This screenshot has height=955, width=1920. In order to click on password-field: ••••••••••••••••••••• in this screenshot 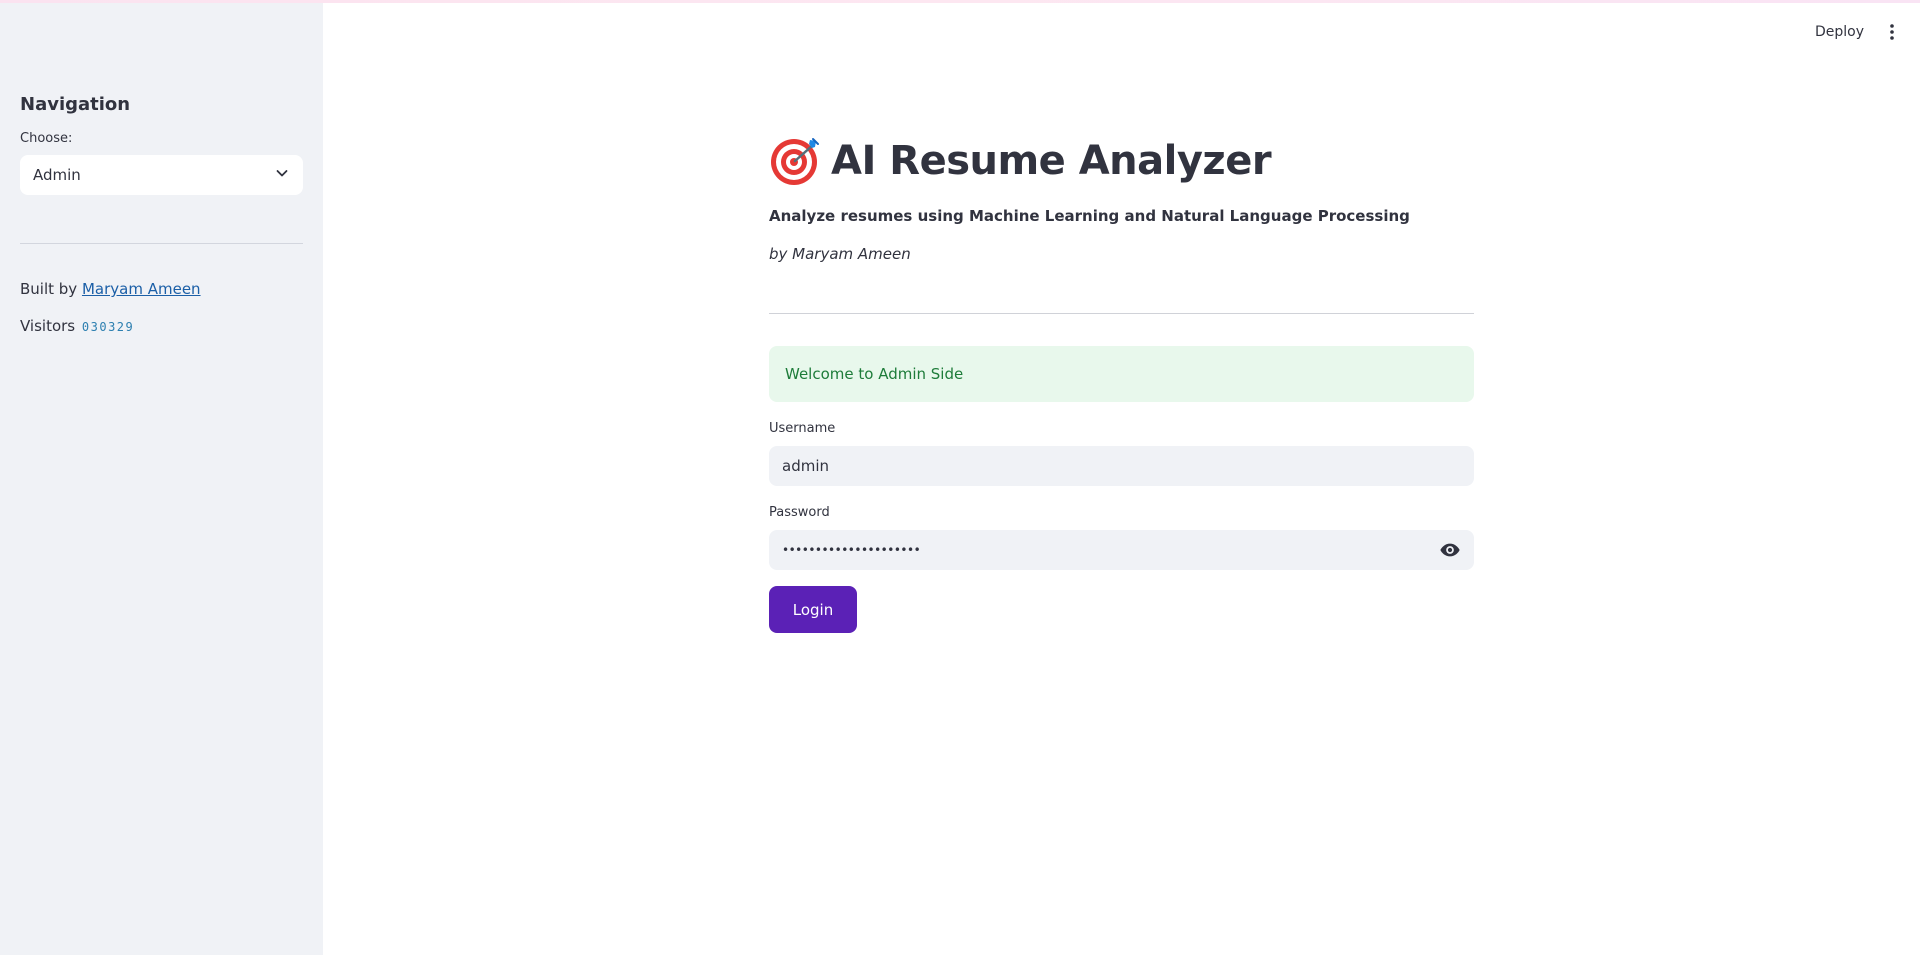, I will do `click(1121, 550)`.